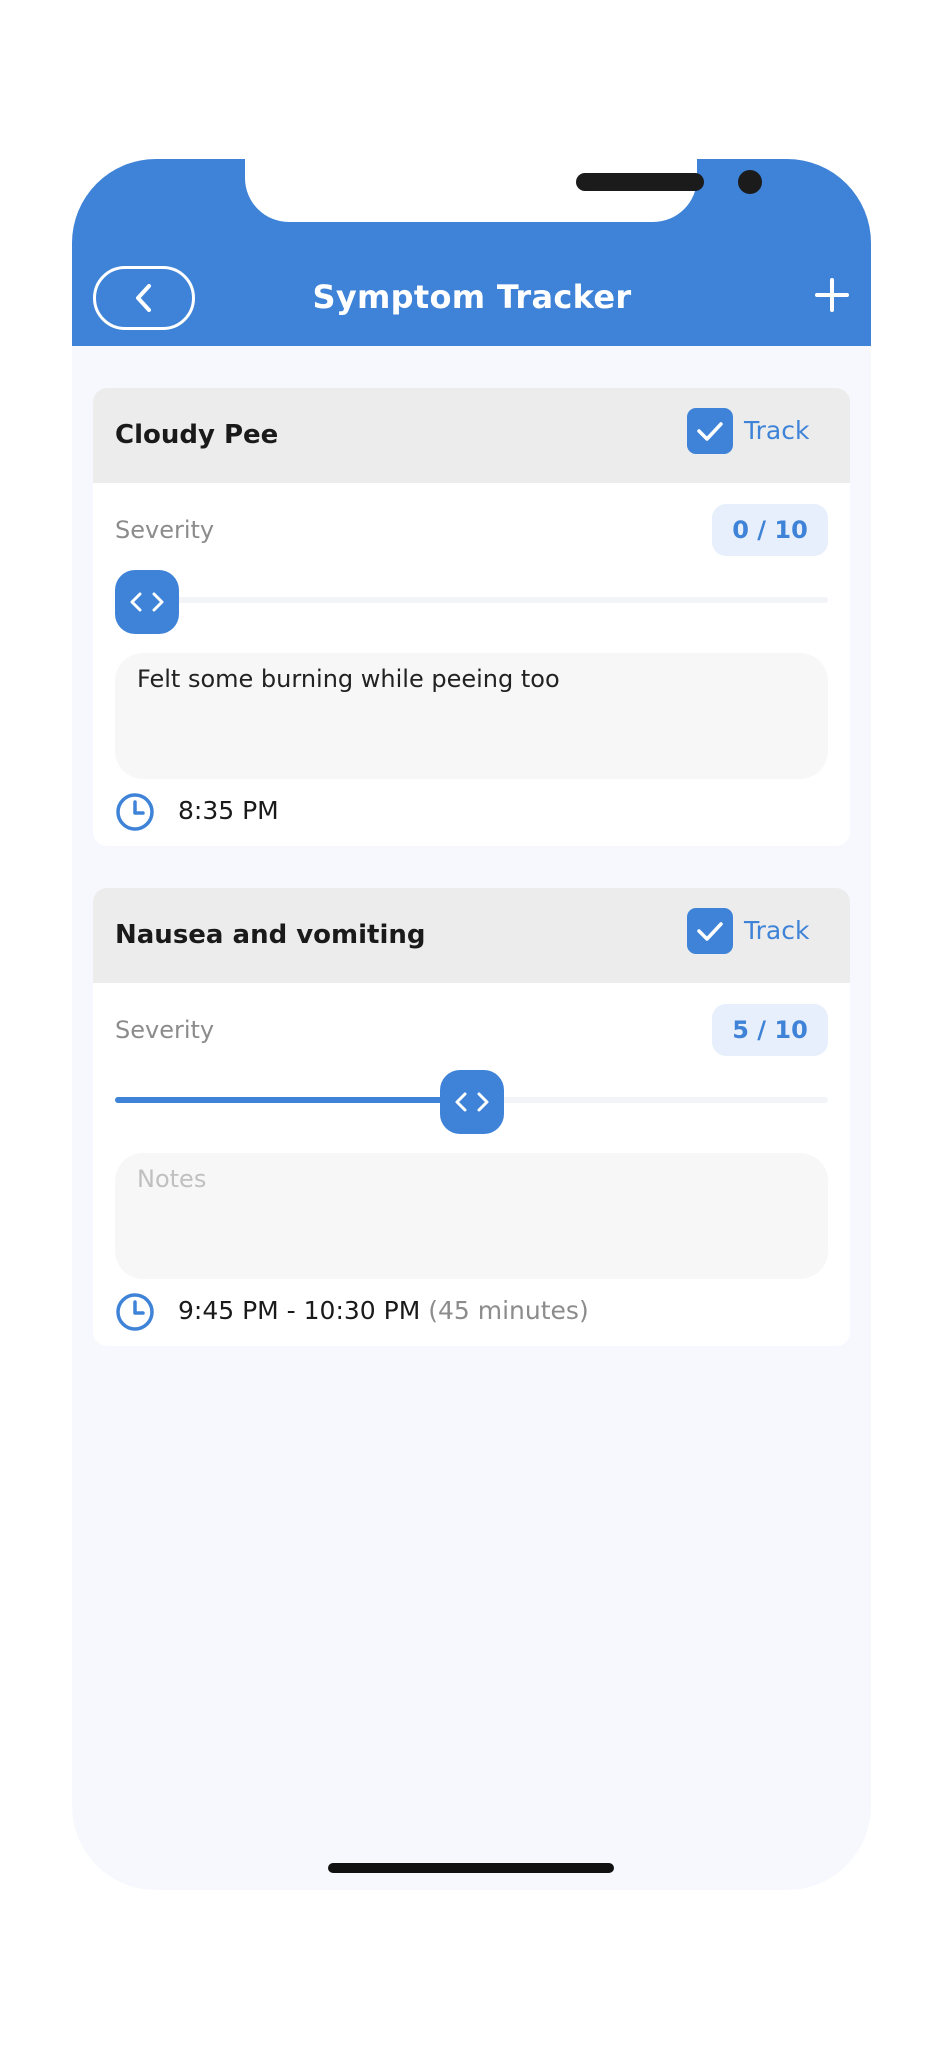 This screenshot has width=946, height=2048. I want to click on time-text: 9:45 PM - 10:30 PM (45 minutes), so click(383, 1310).